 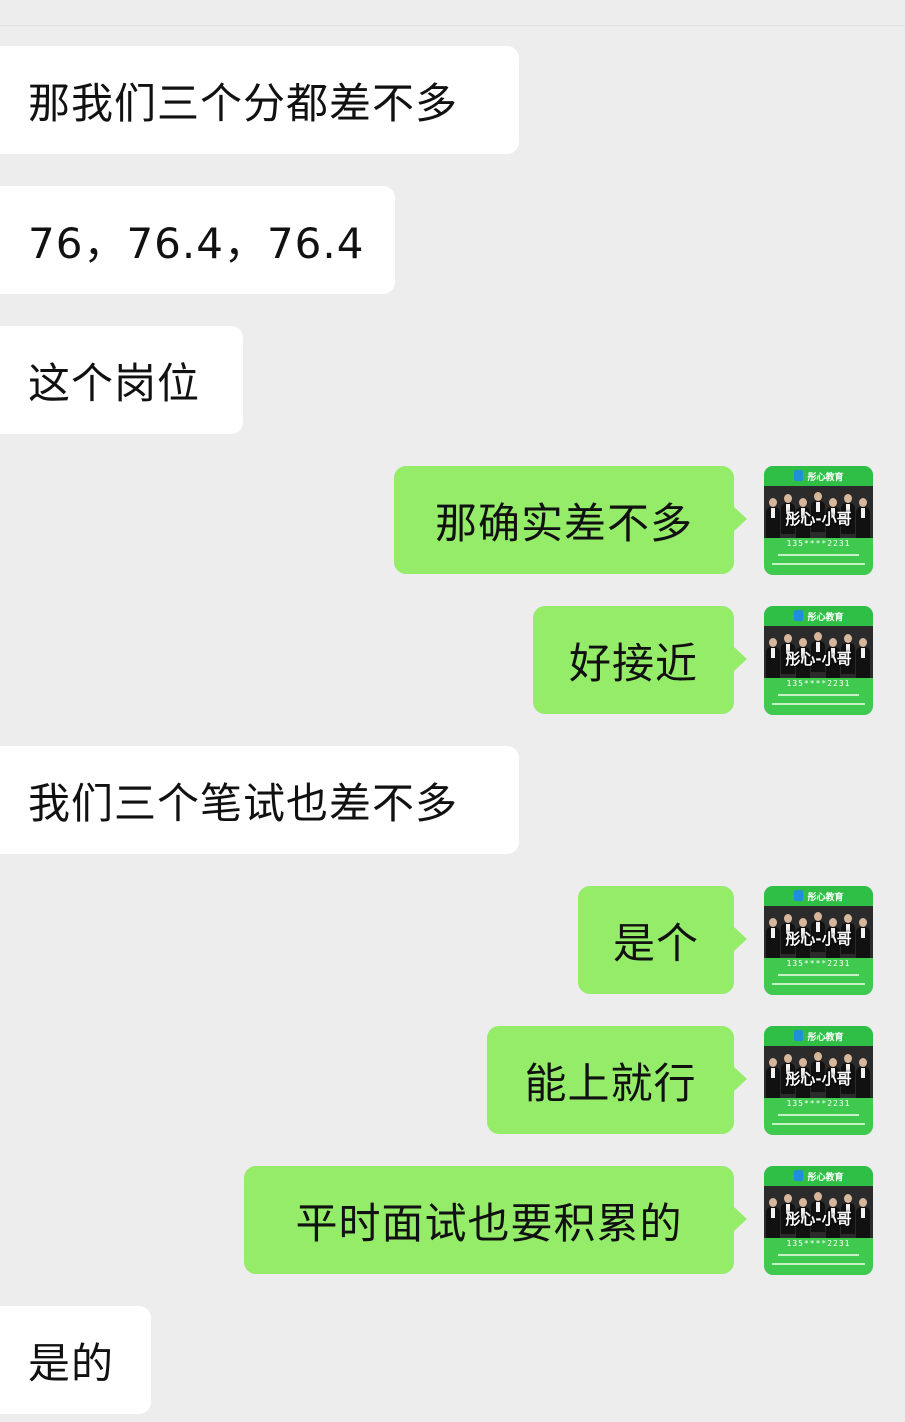 I want to click on message-bubble-incoming: 这个岗位, so click(x=121, y=380).